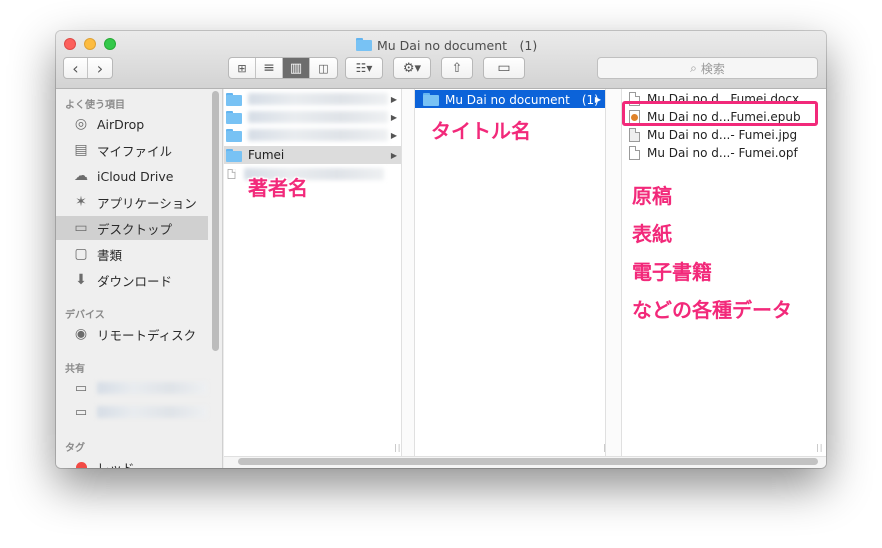 This screenshot has width=882, height=548. Describe the element at coordinates (266, 155) in the screenshot. I see `list-item-label: Fumei` at that location.